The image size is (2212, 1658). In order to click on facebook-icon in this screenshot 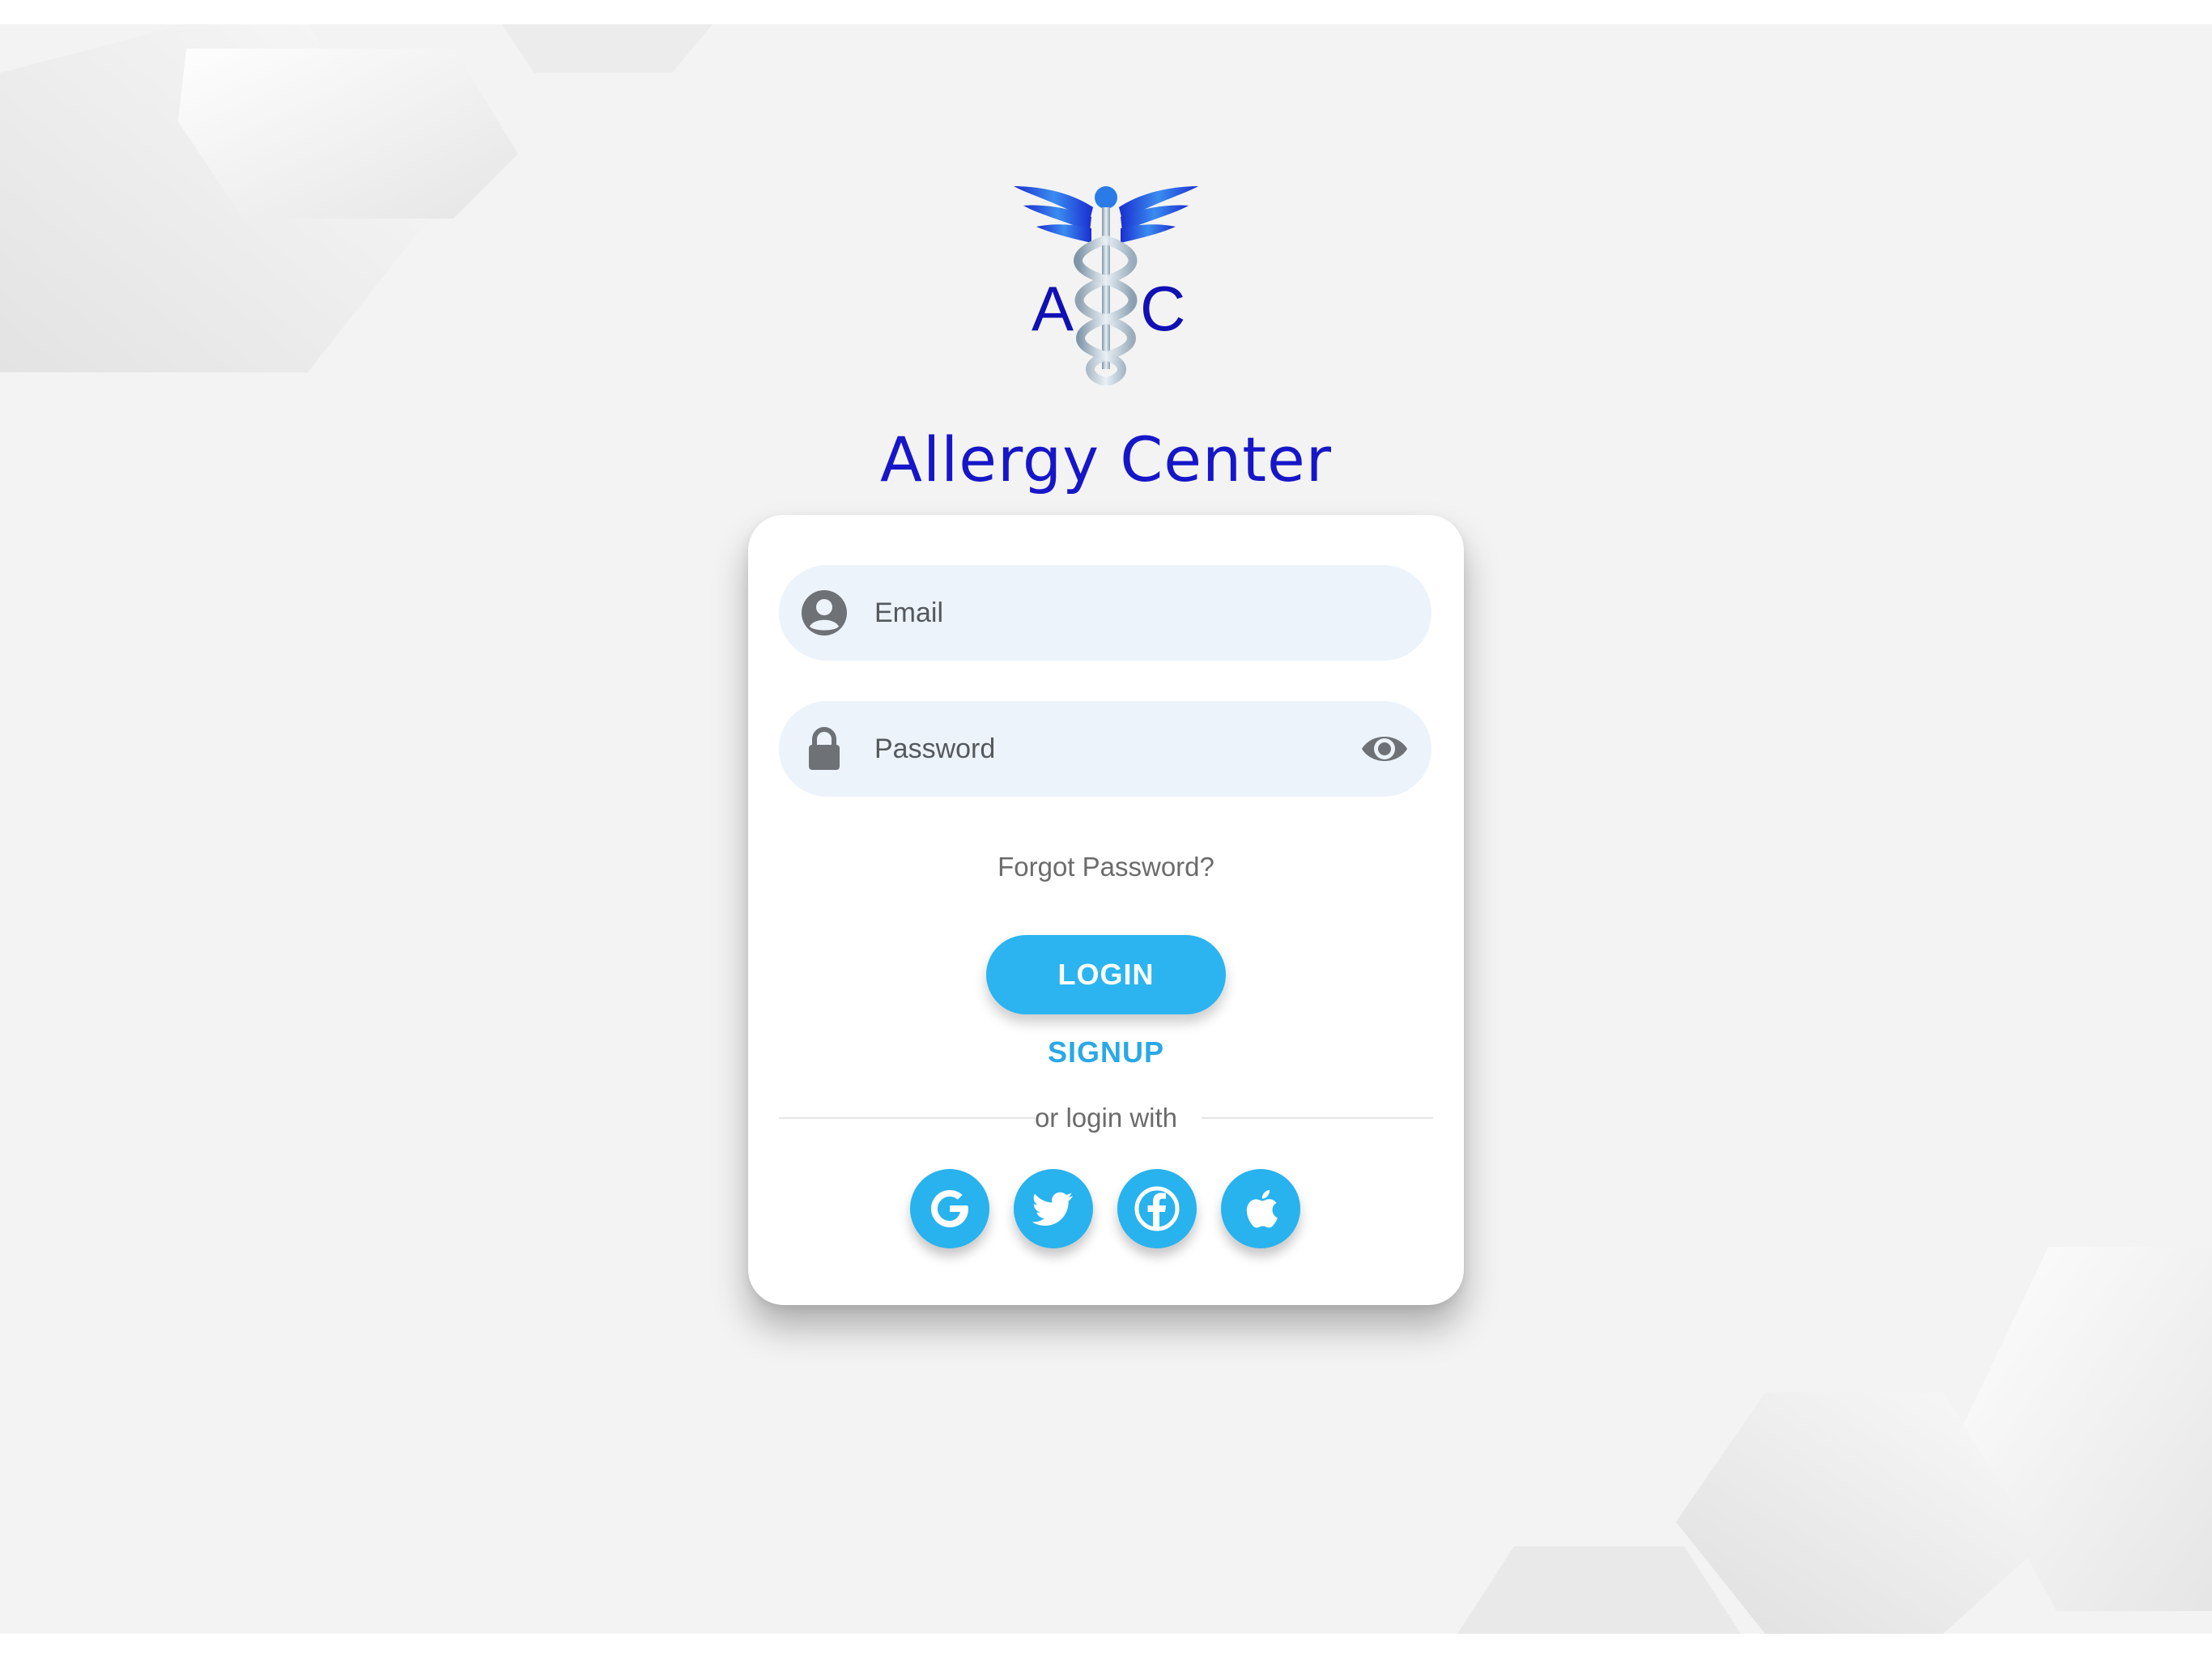, I will do `click(1157, 1208)`.